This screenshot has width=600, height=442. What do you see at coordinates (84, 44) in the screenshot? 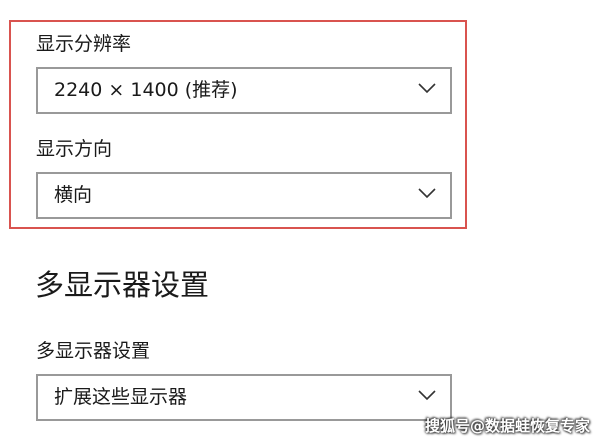
I see `resolution-label: 显示分辨率` at bounding box center [84, 44].